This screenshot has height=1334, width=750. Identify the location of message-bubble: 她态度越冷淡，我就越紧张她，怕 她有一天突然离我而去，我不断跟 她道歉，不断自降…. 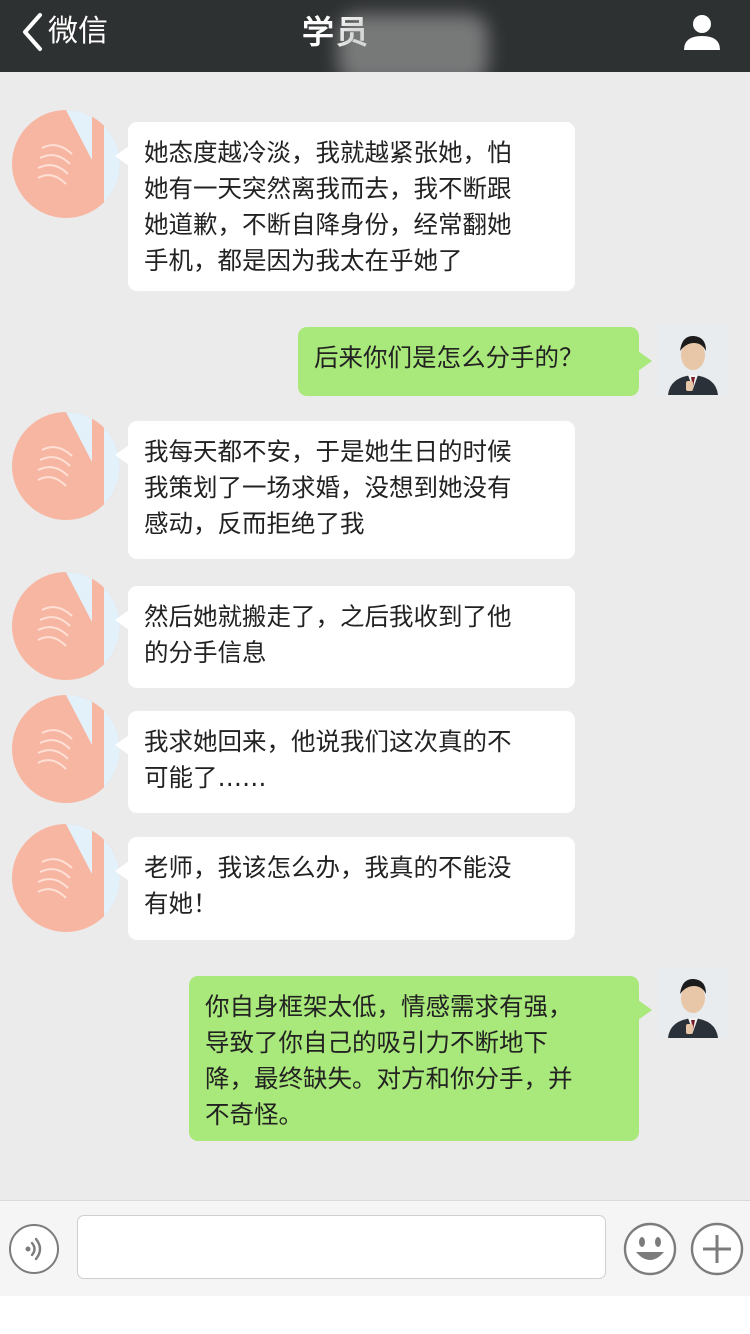
(345, 206).